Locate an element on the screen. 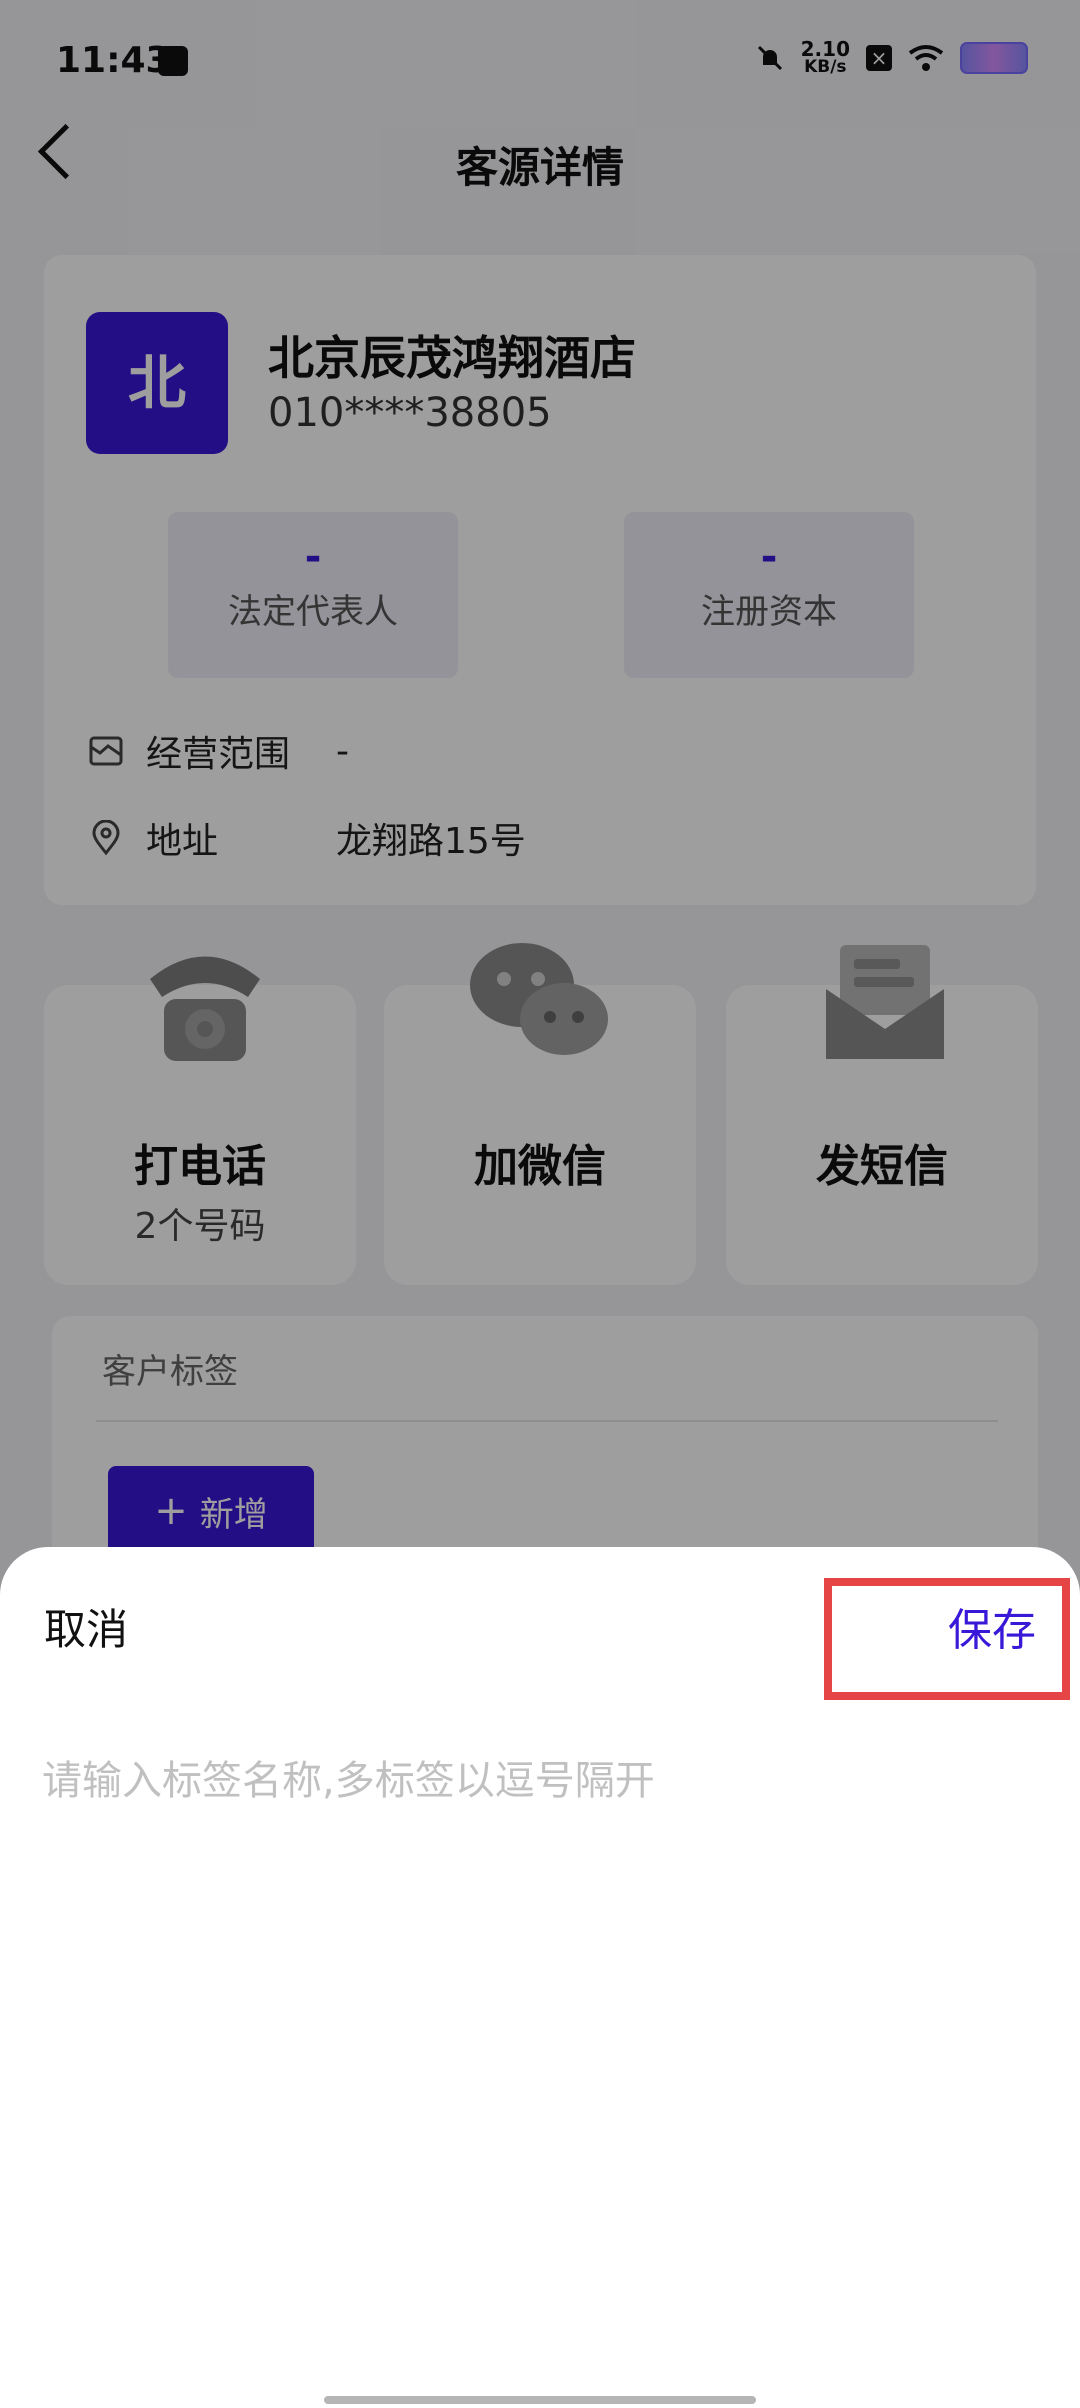  highlight-box is located at coordinates (947, 1639).